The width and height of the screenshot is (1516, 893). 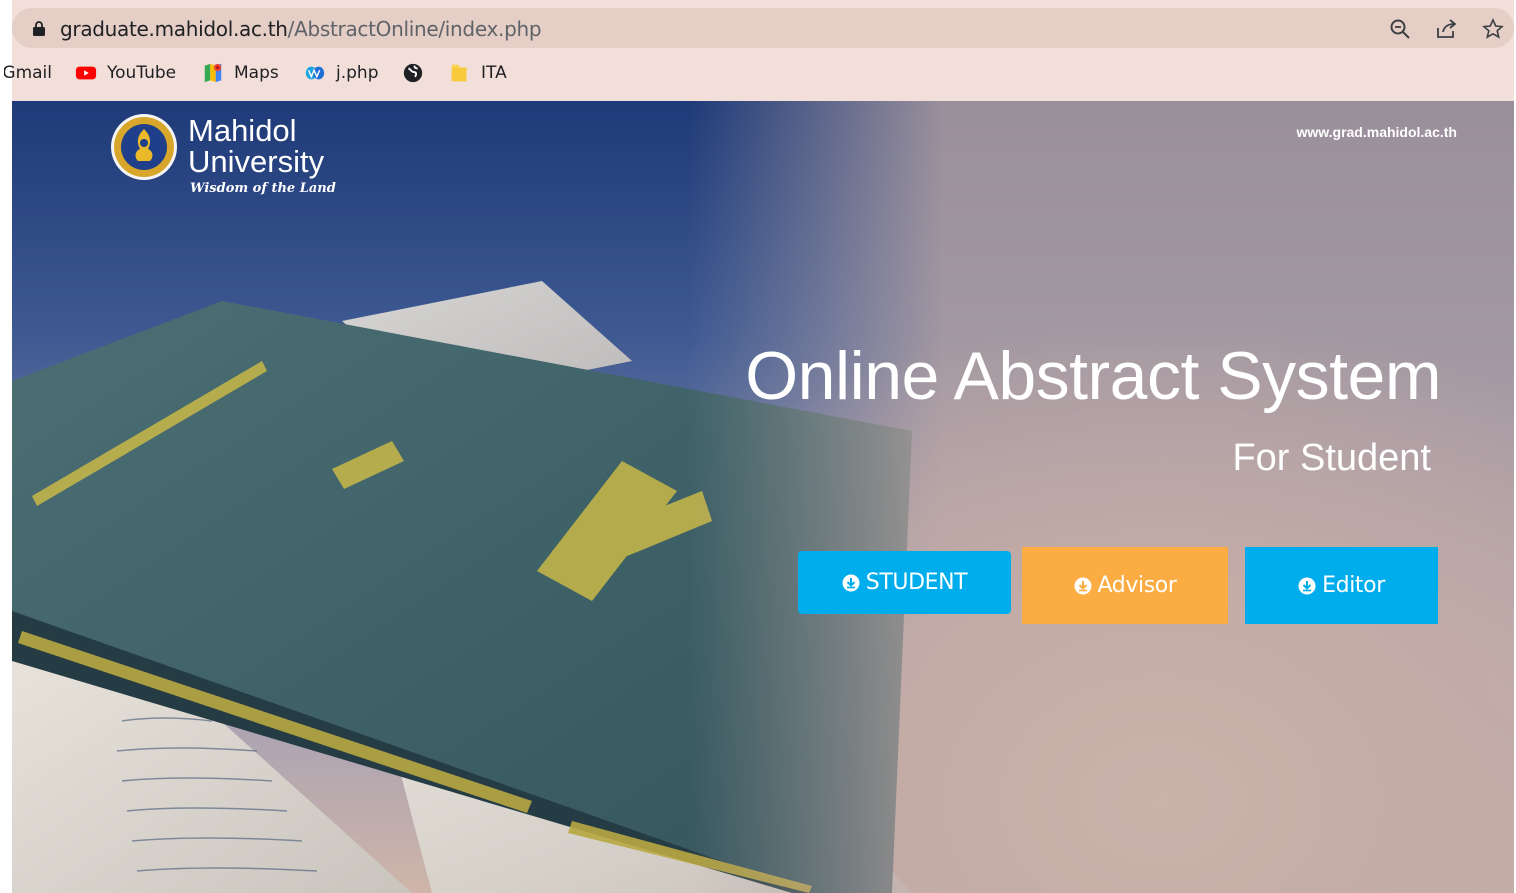 I want to click on advisor-button: Advisor, so click(x=1125, y=585).